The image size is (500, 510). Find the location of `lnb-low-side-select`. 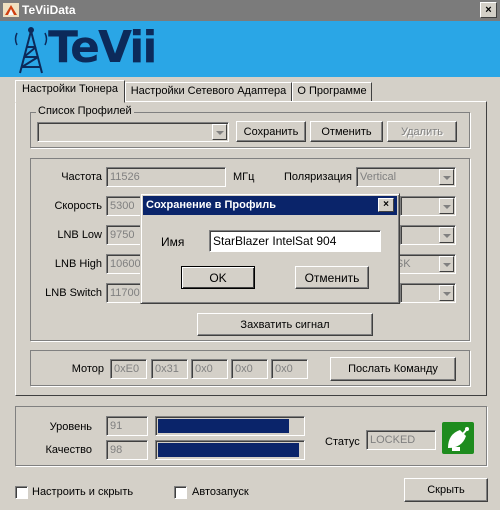

lnb-low-side-select is located at coordinates (428, 235).